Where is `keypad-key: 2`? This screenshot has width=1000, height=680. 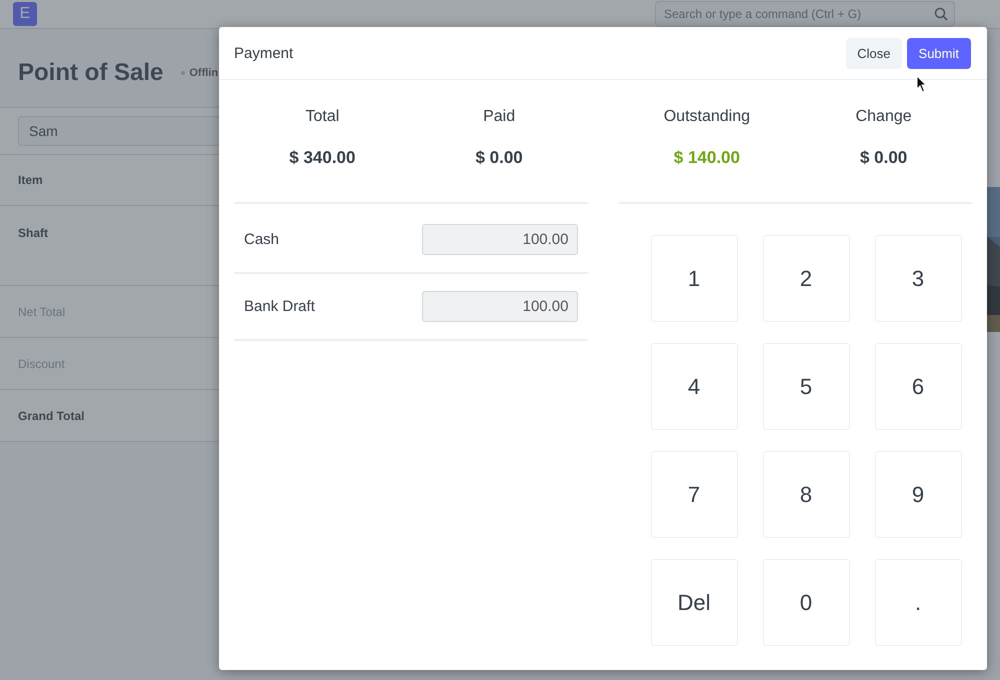
keypad-key: 2 is located at coordinates (806, 278).